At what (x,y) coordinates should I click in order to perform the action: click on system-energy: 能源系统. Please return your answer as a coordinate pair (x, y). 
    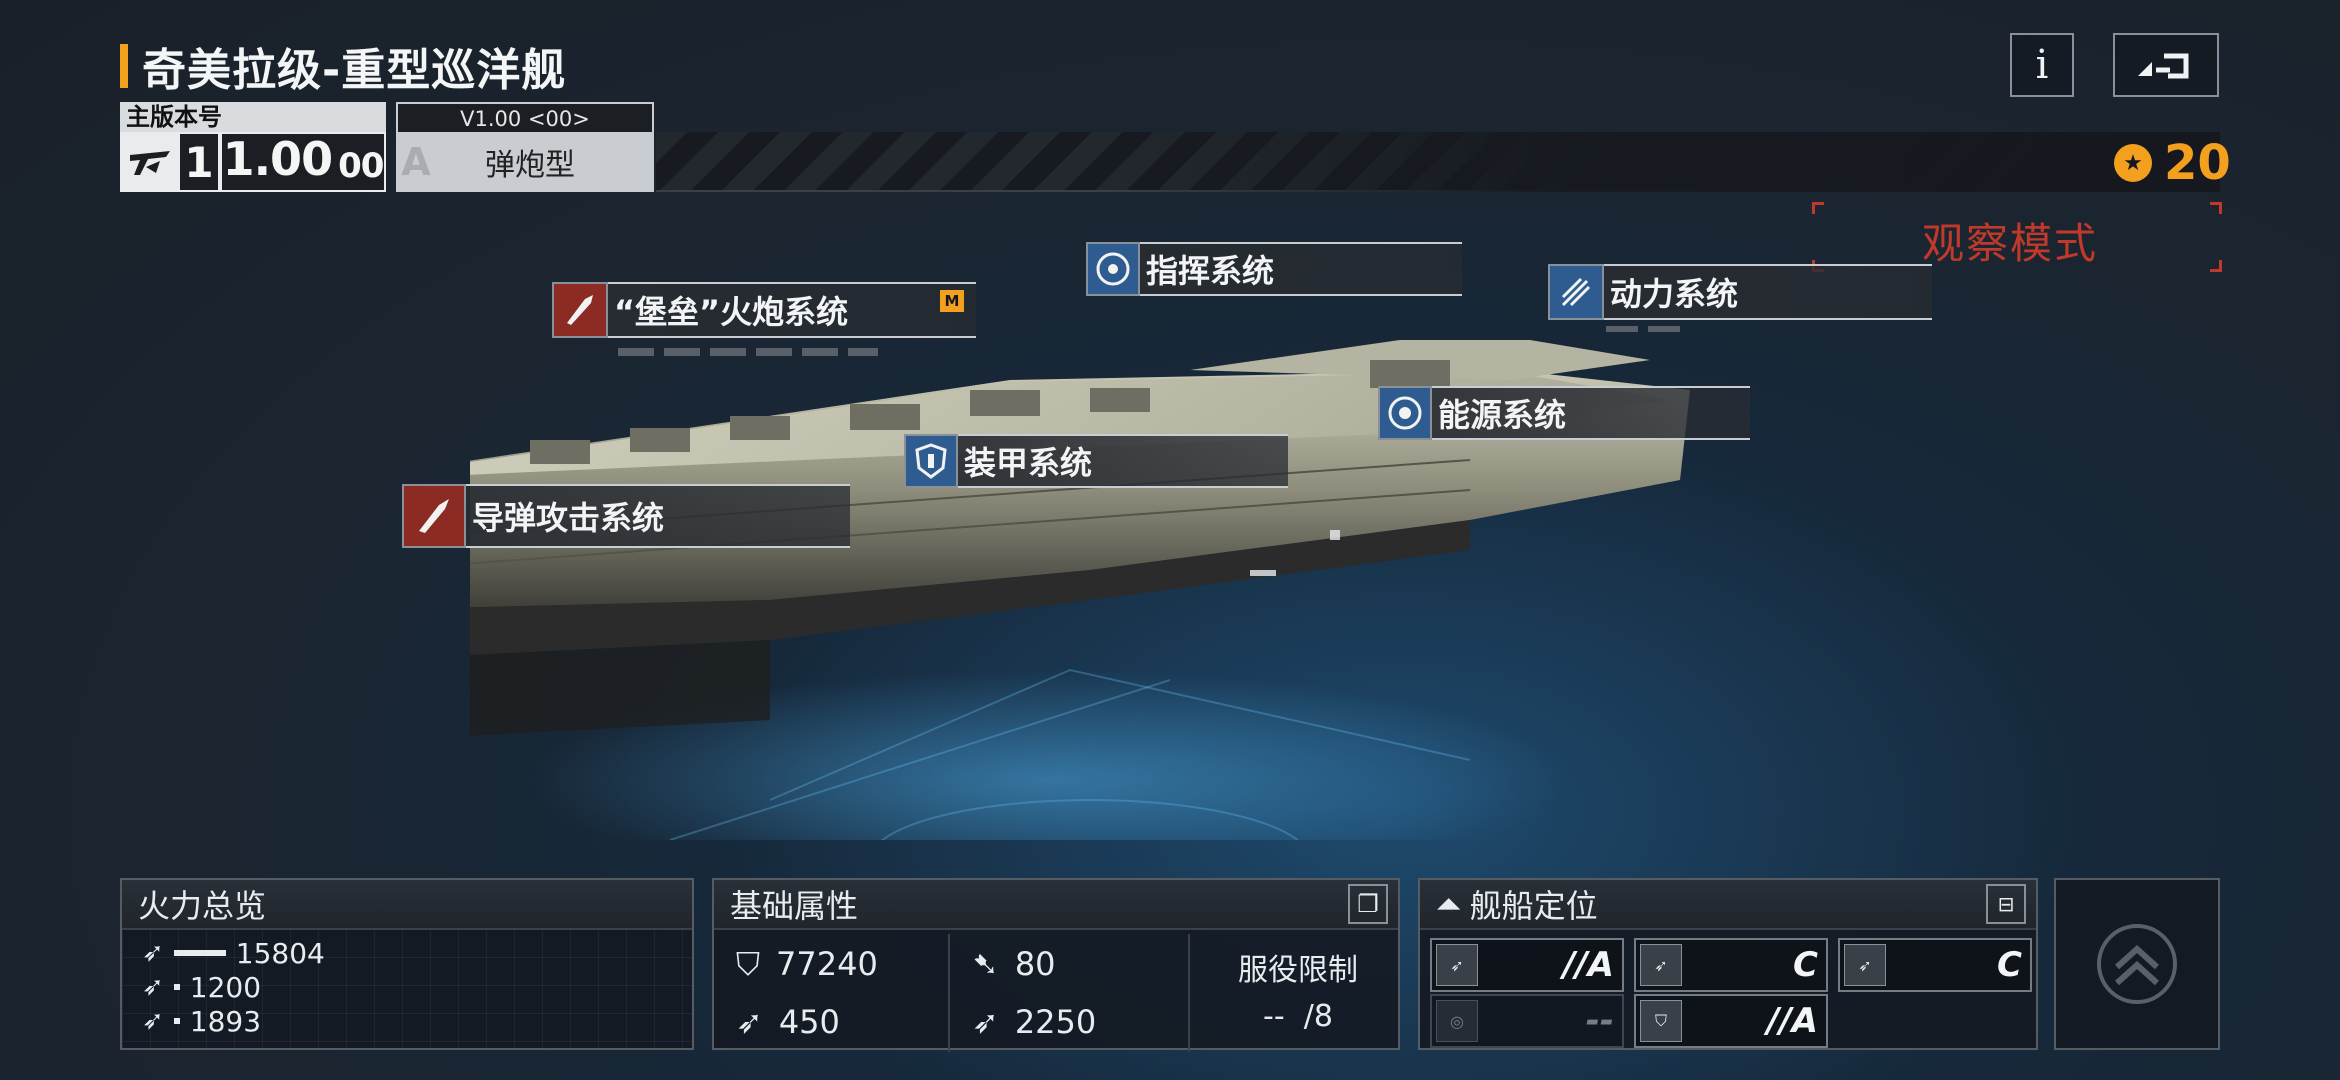
    Looking at the image, I should click on (1564, 413).